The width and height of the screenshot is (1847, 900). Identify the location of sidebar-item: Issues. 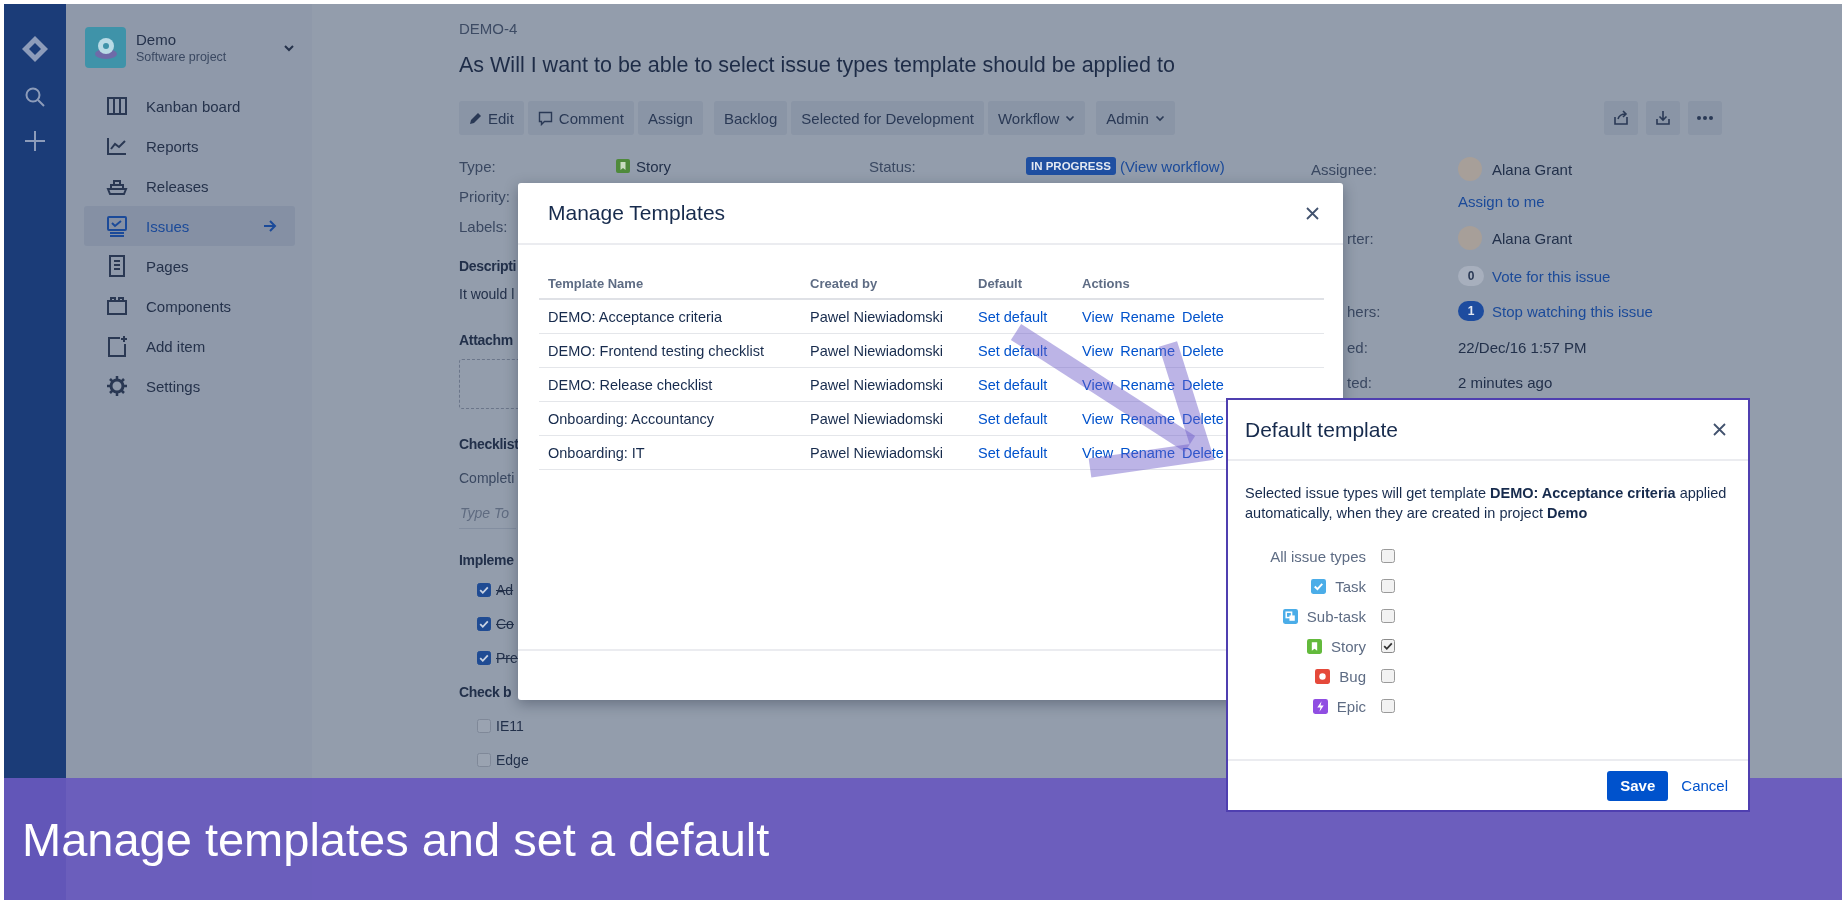
(189, 226).